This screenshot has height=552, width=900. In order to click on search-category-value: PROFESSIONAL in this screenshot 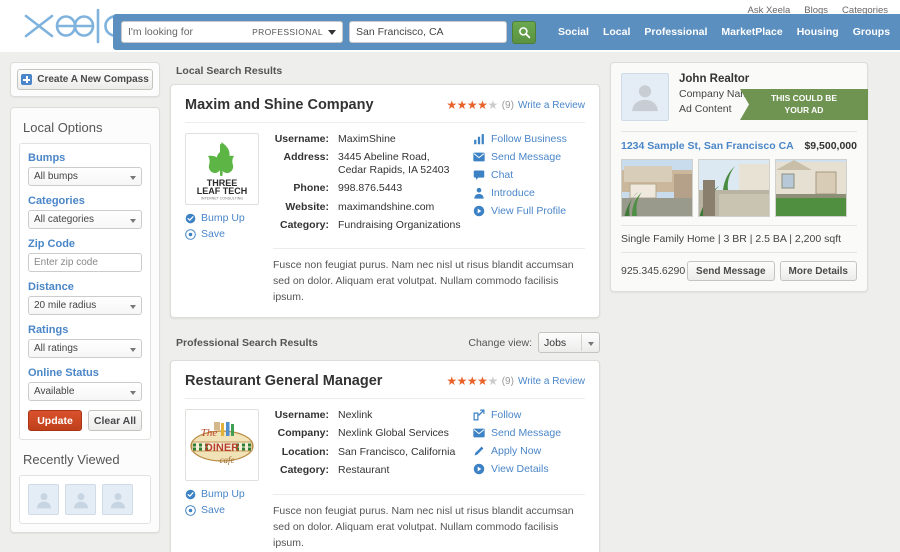, I will do `click(287, 32)`.